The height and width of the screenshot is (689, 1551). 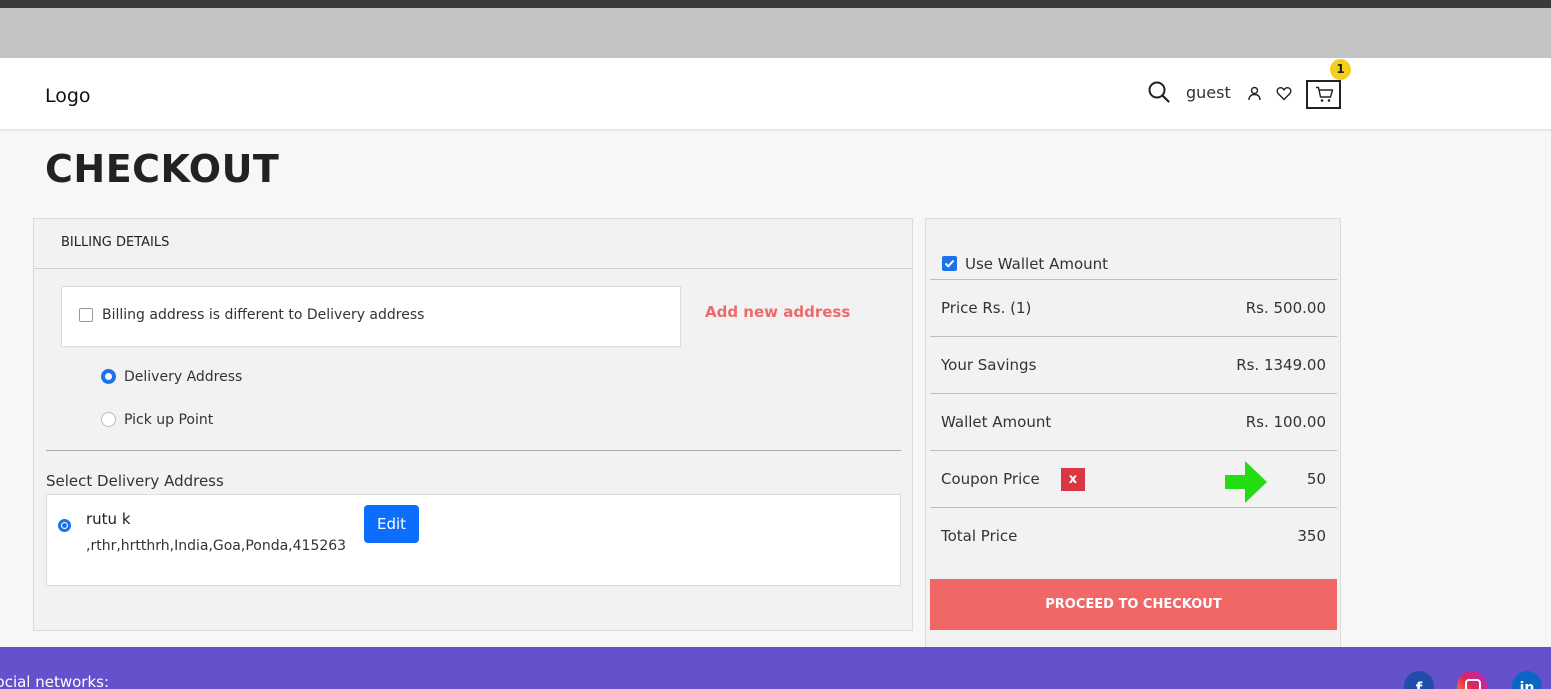 I want to click on use-wallet-checkbox, so click(x=949, y=263).